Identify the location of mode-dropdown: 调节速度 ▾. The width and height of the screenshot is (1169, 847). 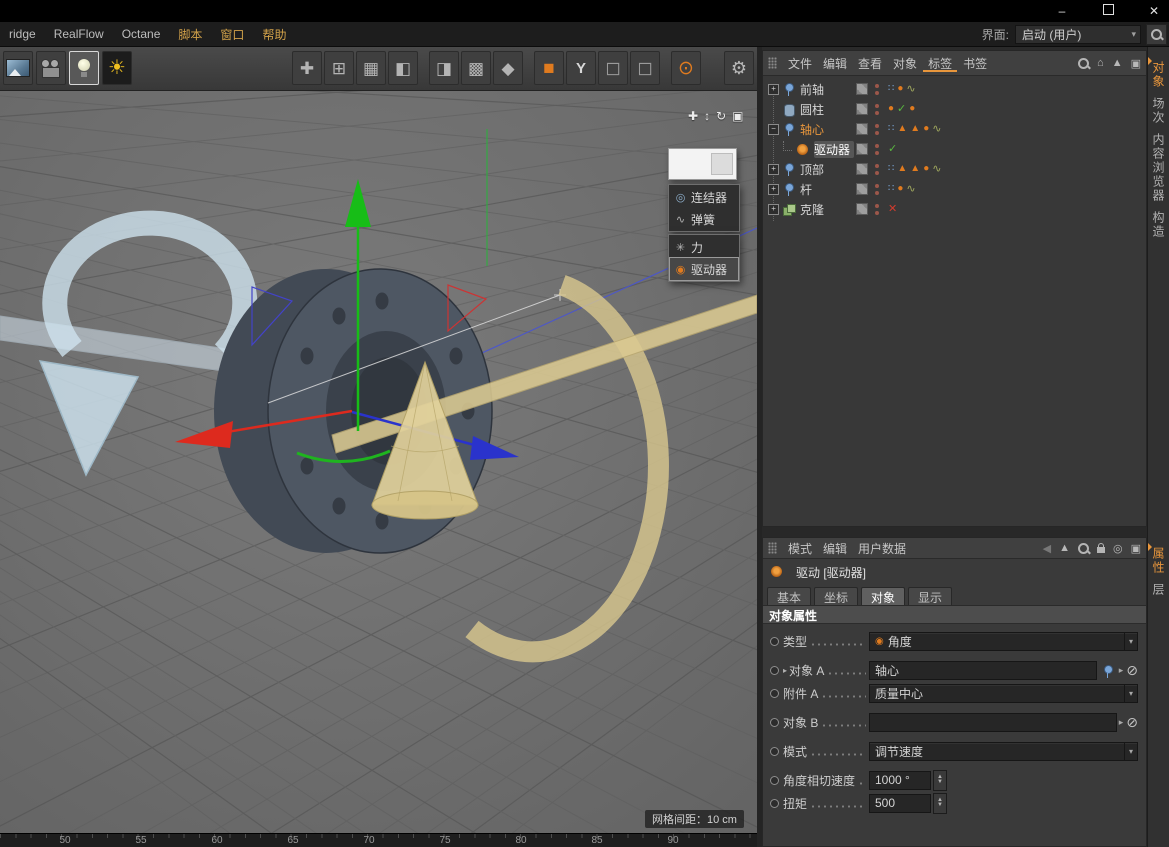
(1003, 751).